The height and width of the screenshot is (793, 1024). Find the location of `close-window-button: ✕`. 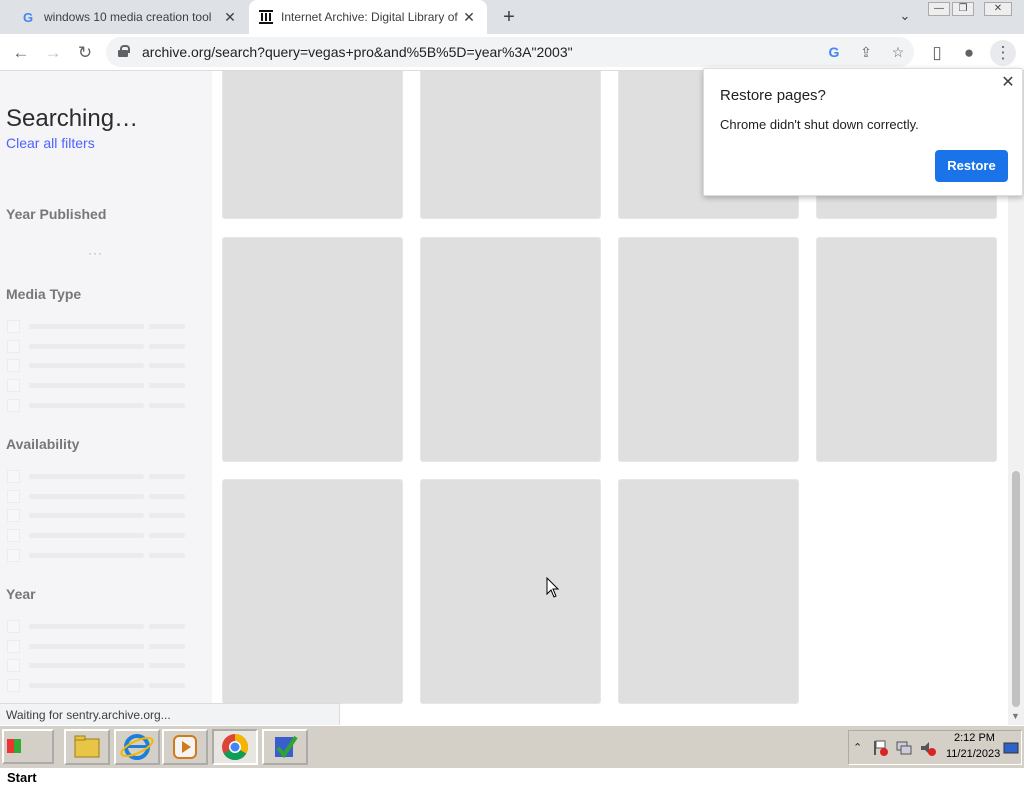

close-window-button: ✕ is located at coordinates (998, 9).